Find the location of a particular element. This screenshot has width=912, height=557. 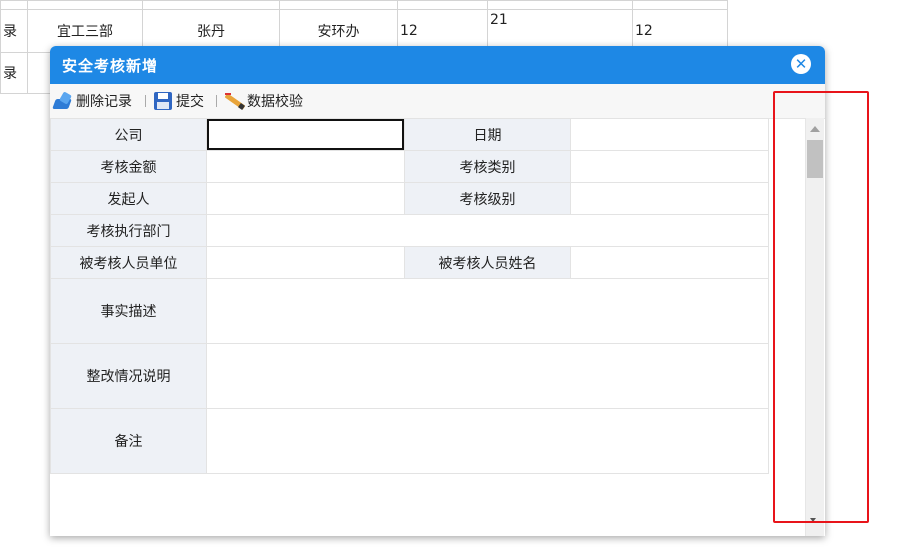

form-row: 被考核人员单位 被考核人员姓名 is located at coordinates (409, 262).